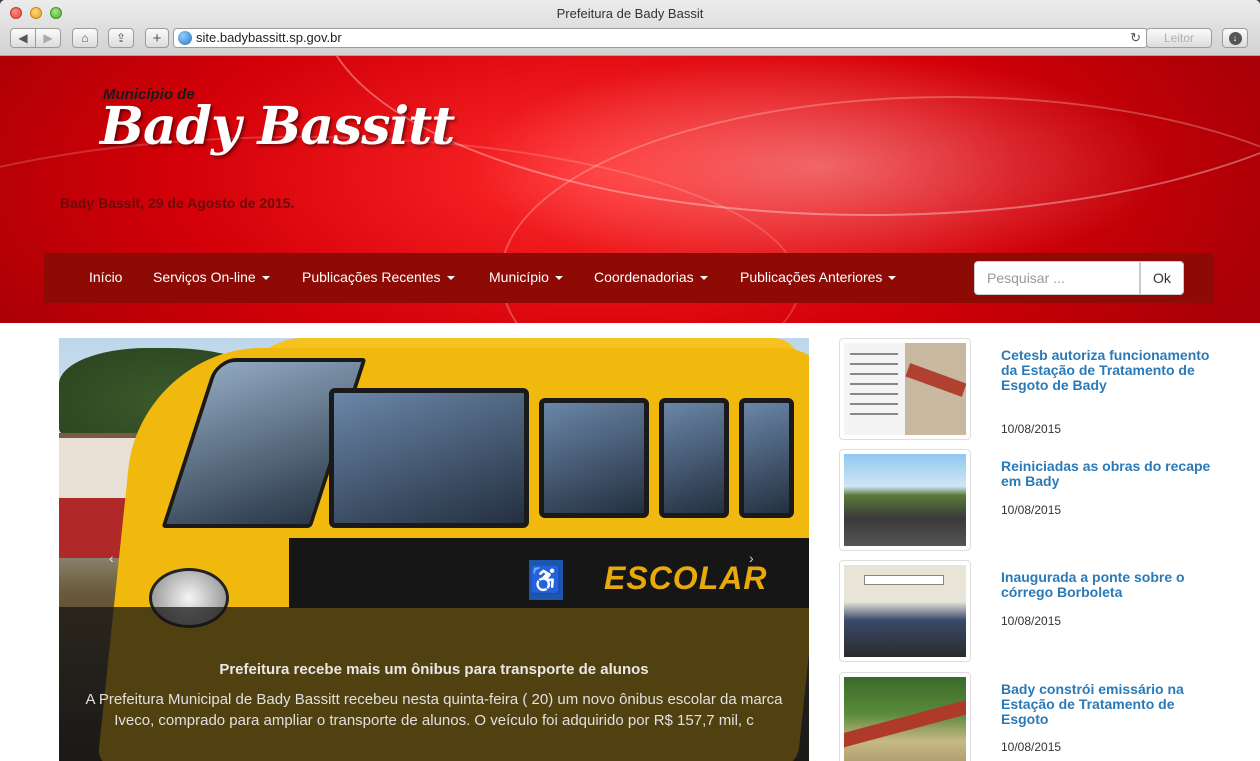 This screenshot has width=1260, height=761. Describe the element at coordinates (686, 578) in the screenshot. I see `bus-escolar-label: ESCOLAR` at that location.